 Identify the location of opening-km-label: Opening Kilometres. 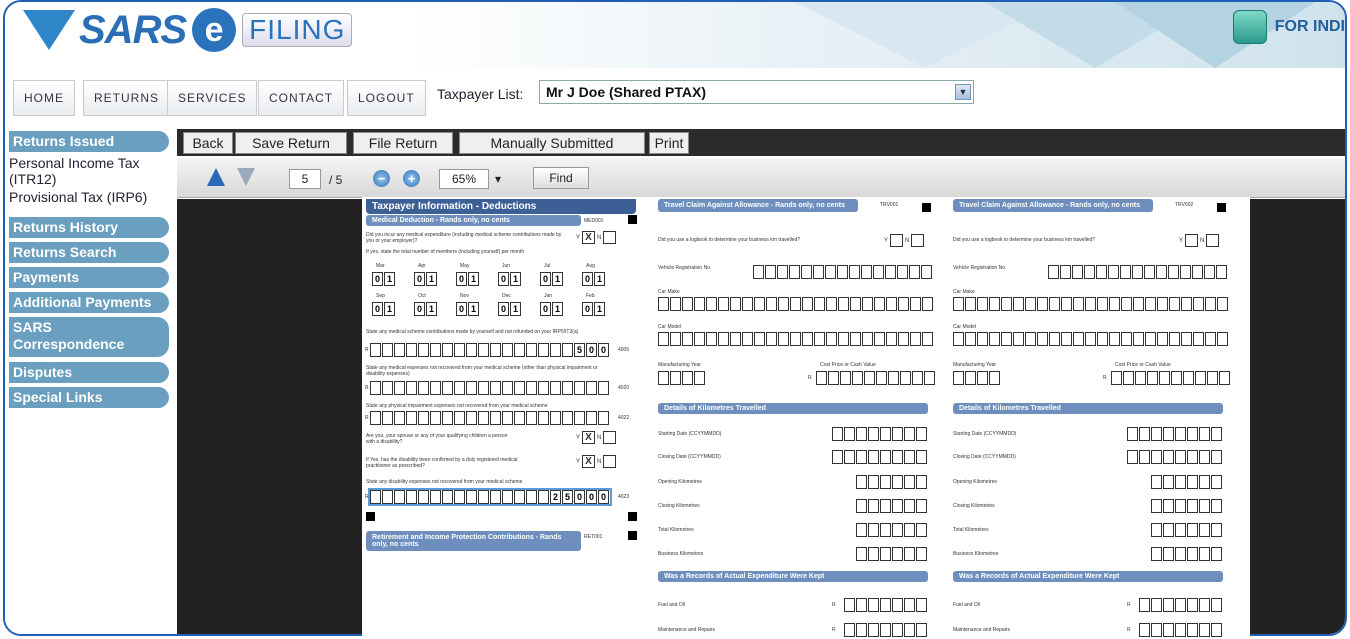
(975, 482).